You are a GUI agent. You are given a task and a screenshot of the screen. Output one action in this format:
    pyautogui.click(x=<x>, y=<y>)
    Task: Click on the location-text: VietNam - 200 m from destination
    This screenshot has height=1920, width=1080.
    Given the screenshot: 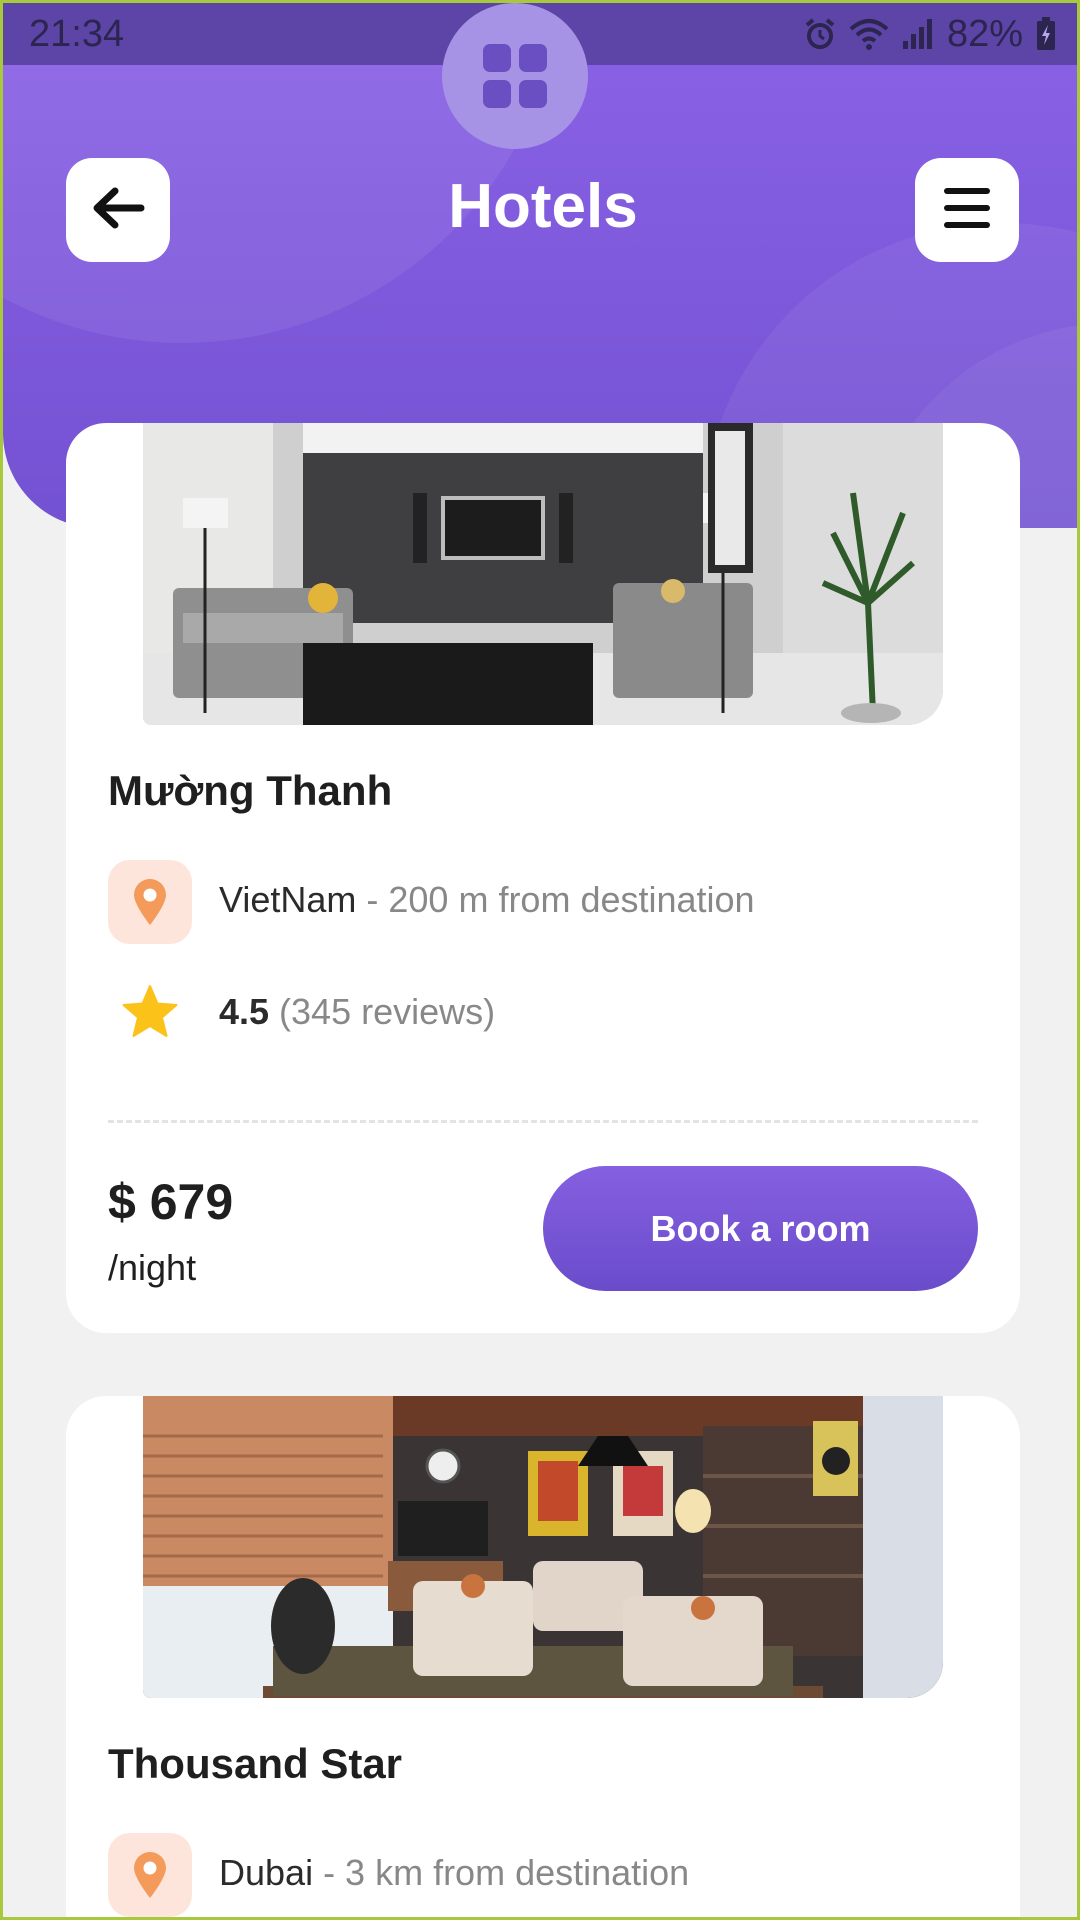 What is the action you would take?
    pyautogui.click(x=487, y=900)
    